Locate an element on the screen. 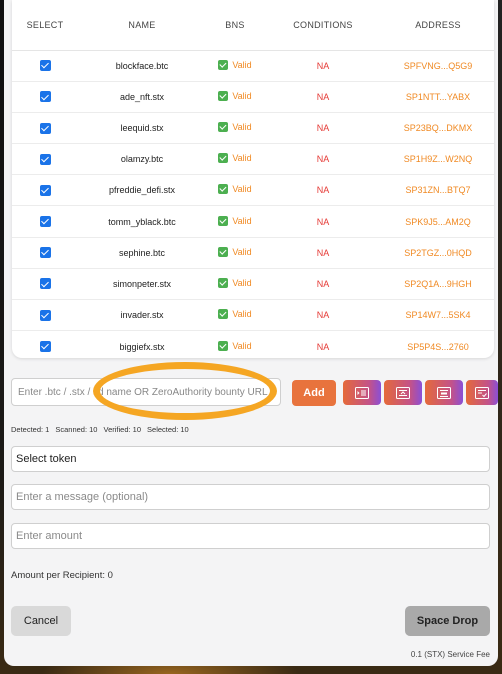 Image resolution: width=502 pixels, height=674 pixels. row-address: SP1H9Z...W2NQ is located at coordinates (438, 159).